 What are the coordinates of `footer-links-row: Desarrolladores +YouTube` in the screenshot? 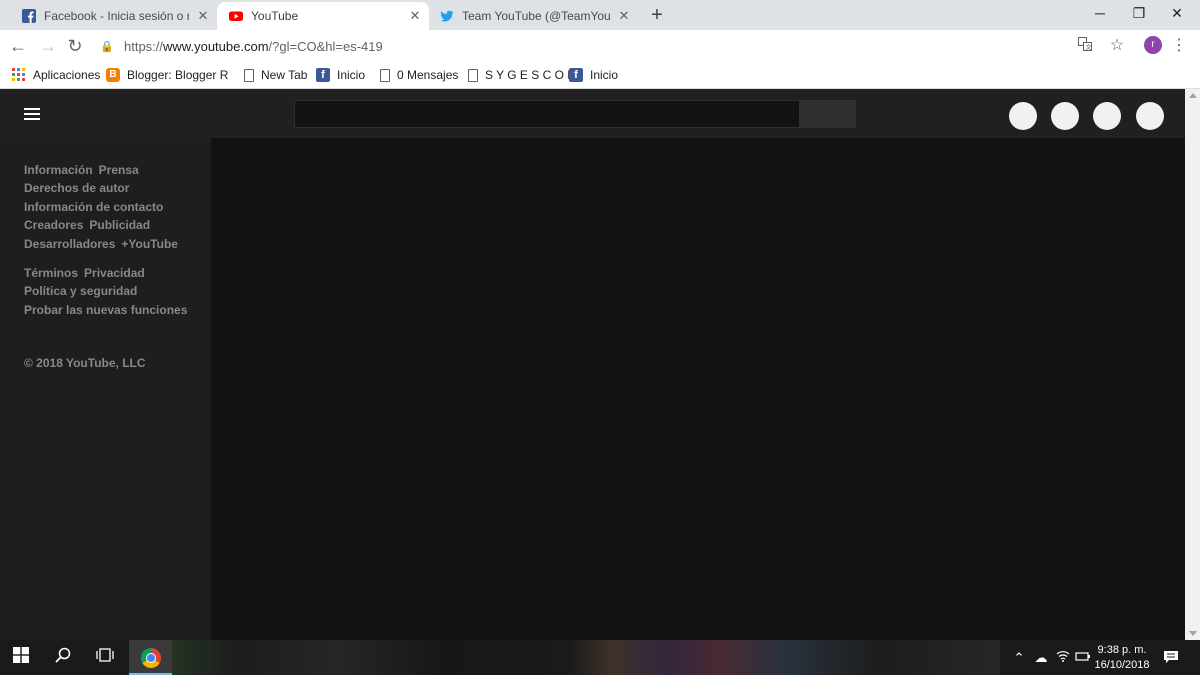 It's located at (104, 244).